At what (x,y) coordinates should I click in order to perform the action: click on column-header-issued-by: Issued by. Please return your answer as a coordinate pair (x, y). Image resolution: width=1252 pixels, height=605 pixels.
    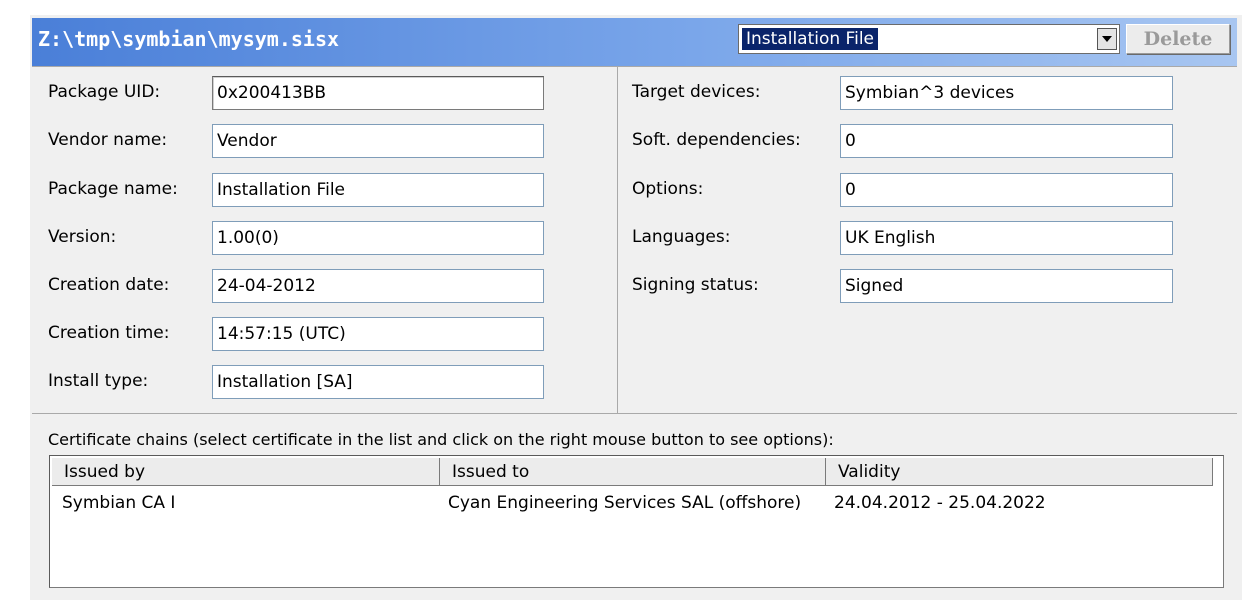
    Looking at the image, I should click on (246, 472).